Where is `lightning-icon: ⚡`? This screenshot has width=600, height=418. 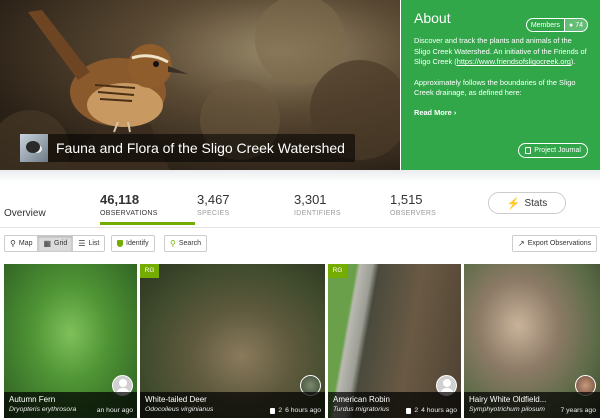 lightning-icon: ⚡ is located at coordinates (513, 203).